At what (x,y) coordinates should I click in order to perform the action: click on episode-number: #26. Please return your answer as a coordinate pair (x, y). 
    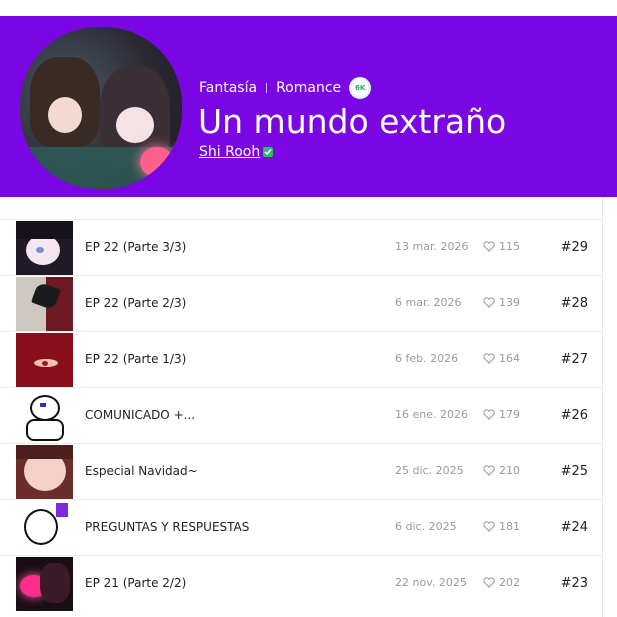
    Looking at the image, I should click on (574, 415).